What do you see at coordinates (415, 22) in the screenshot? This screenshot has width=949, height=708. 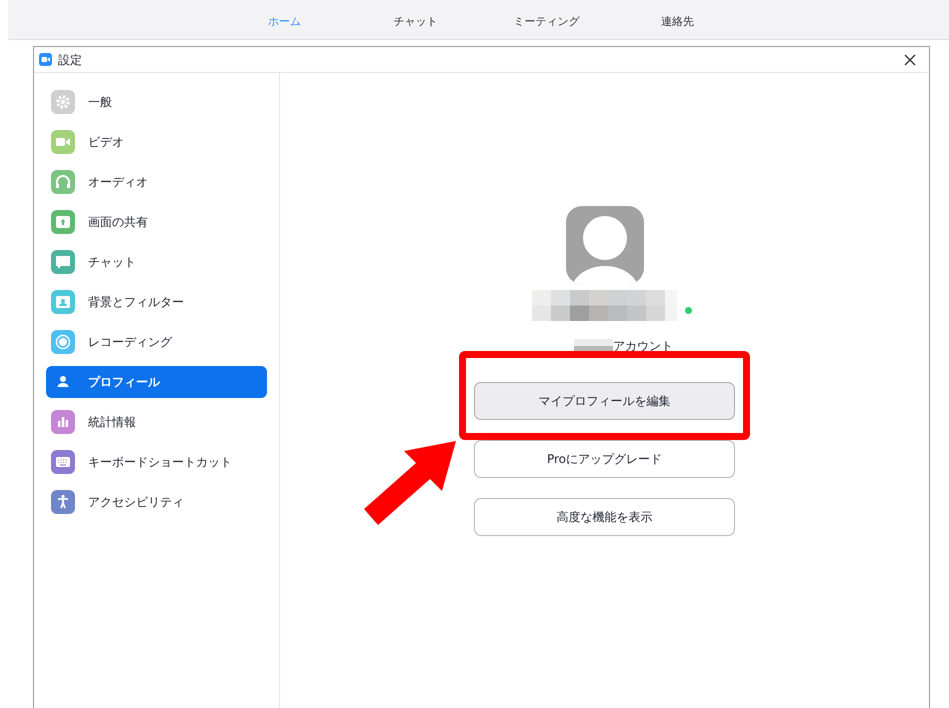 I see `nav-tab: チャット` at bounding box center [415, 22].